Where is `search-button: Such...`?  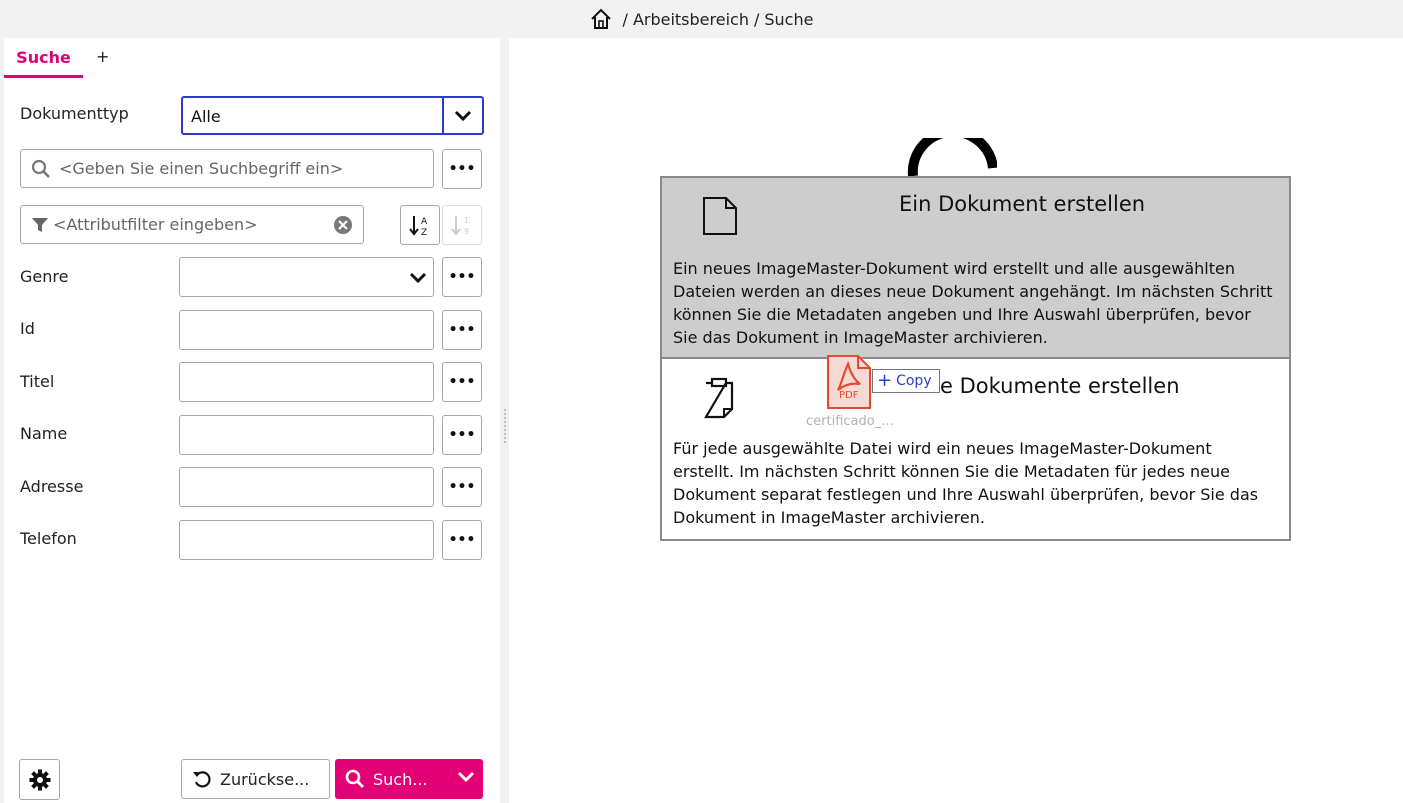
search-button: Such... is located at coordinates (409, 779).